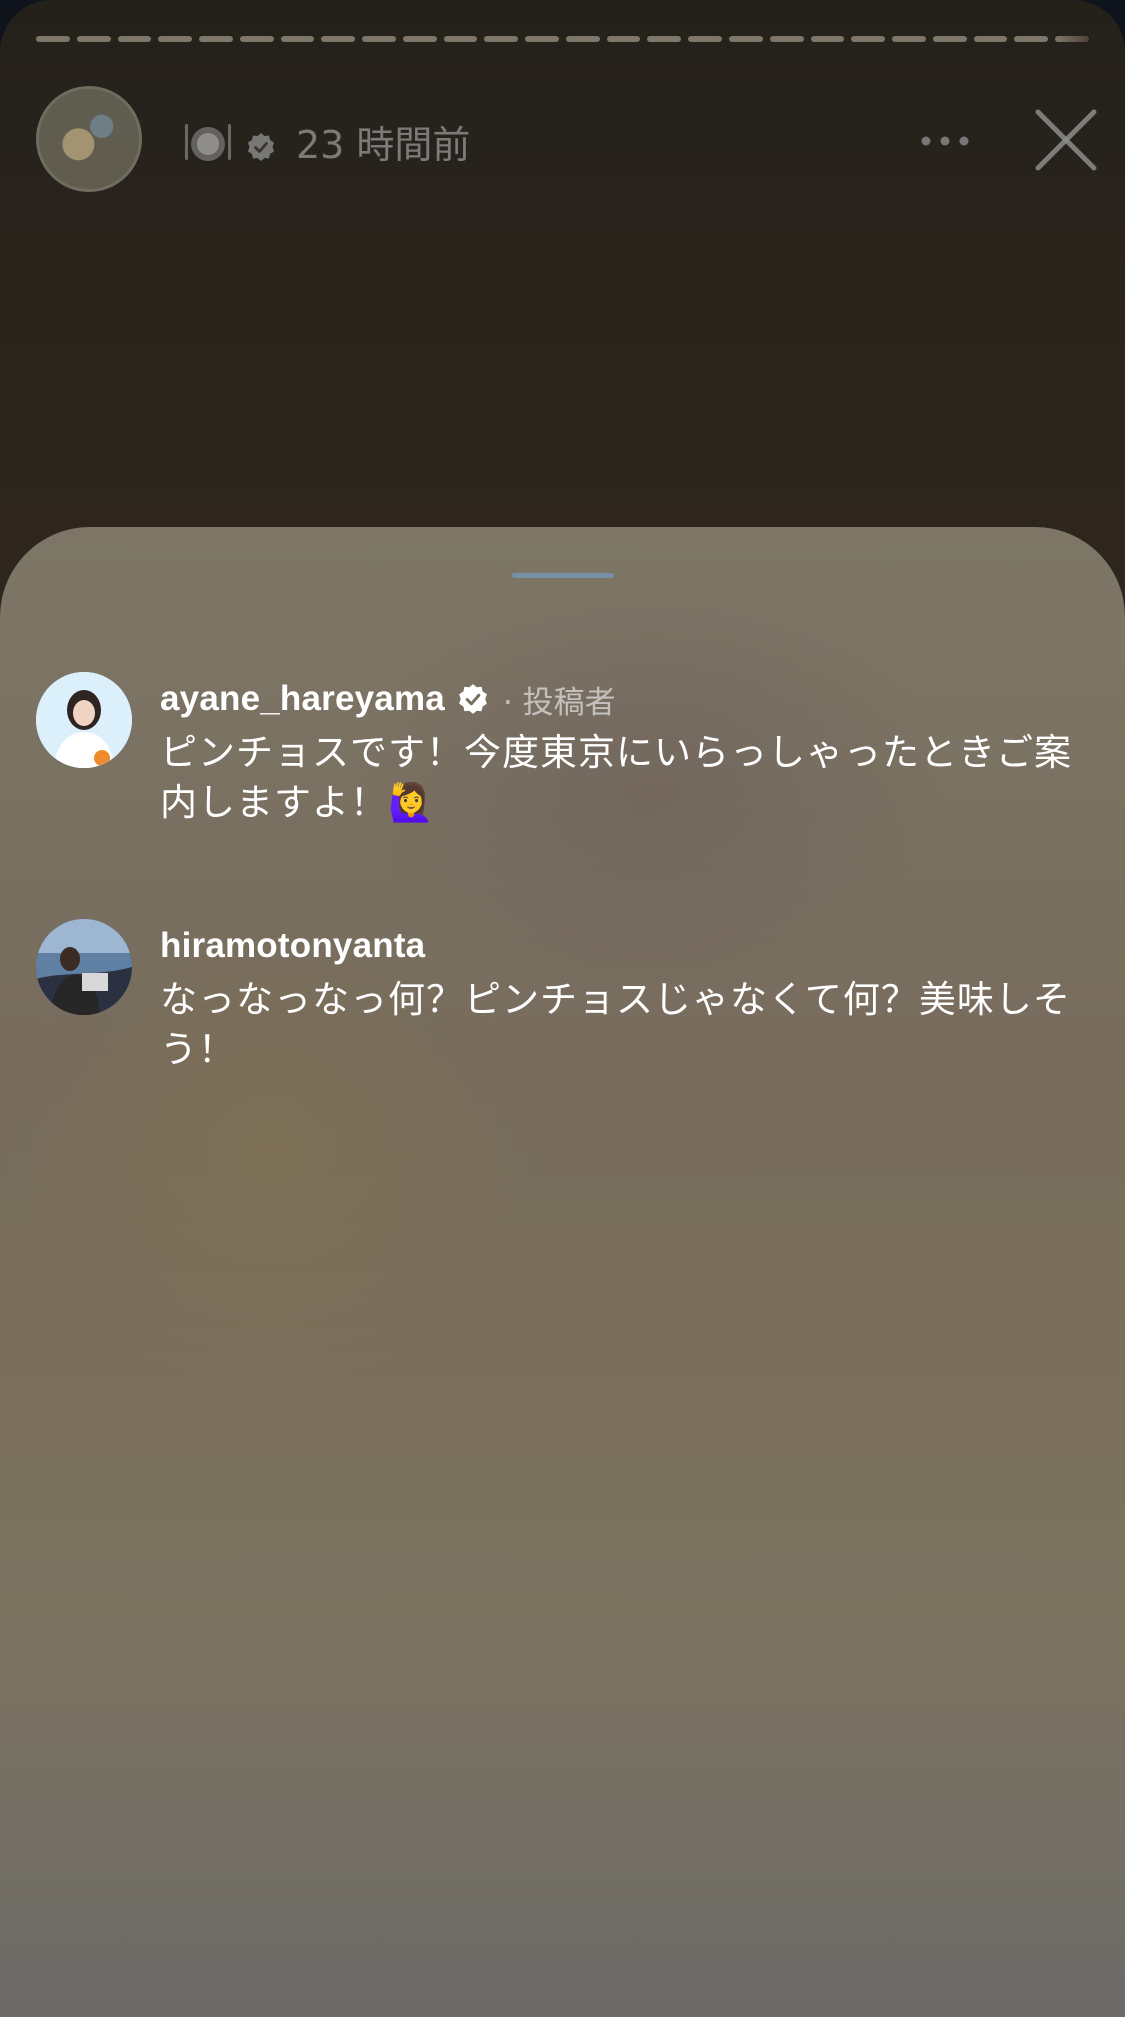 The height and width of the screenshot is (2017, 1125). I want to click on comment-username: hiramotonyanta, so click(292, 946).